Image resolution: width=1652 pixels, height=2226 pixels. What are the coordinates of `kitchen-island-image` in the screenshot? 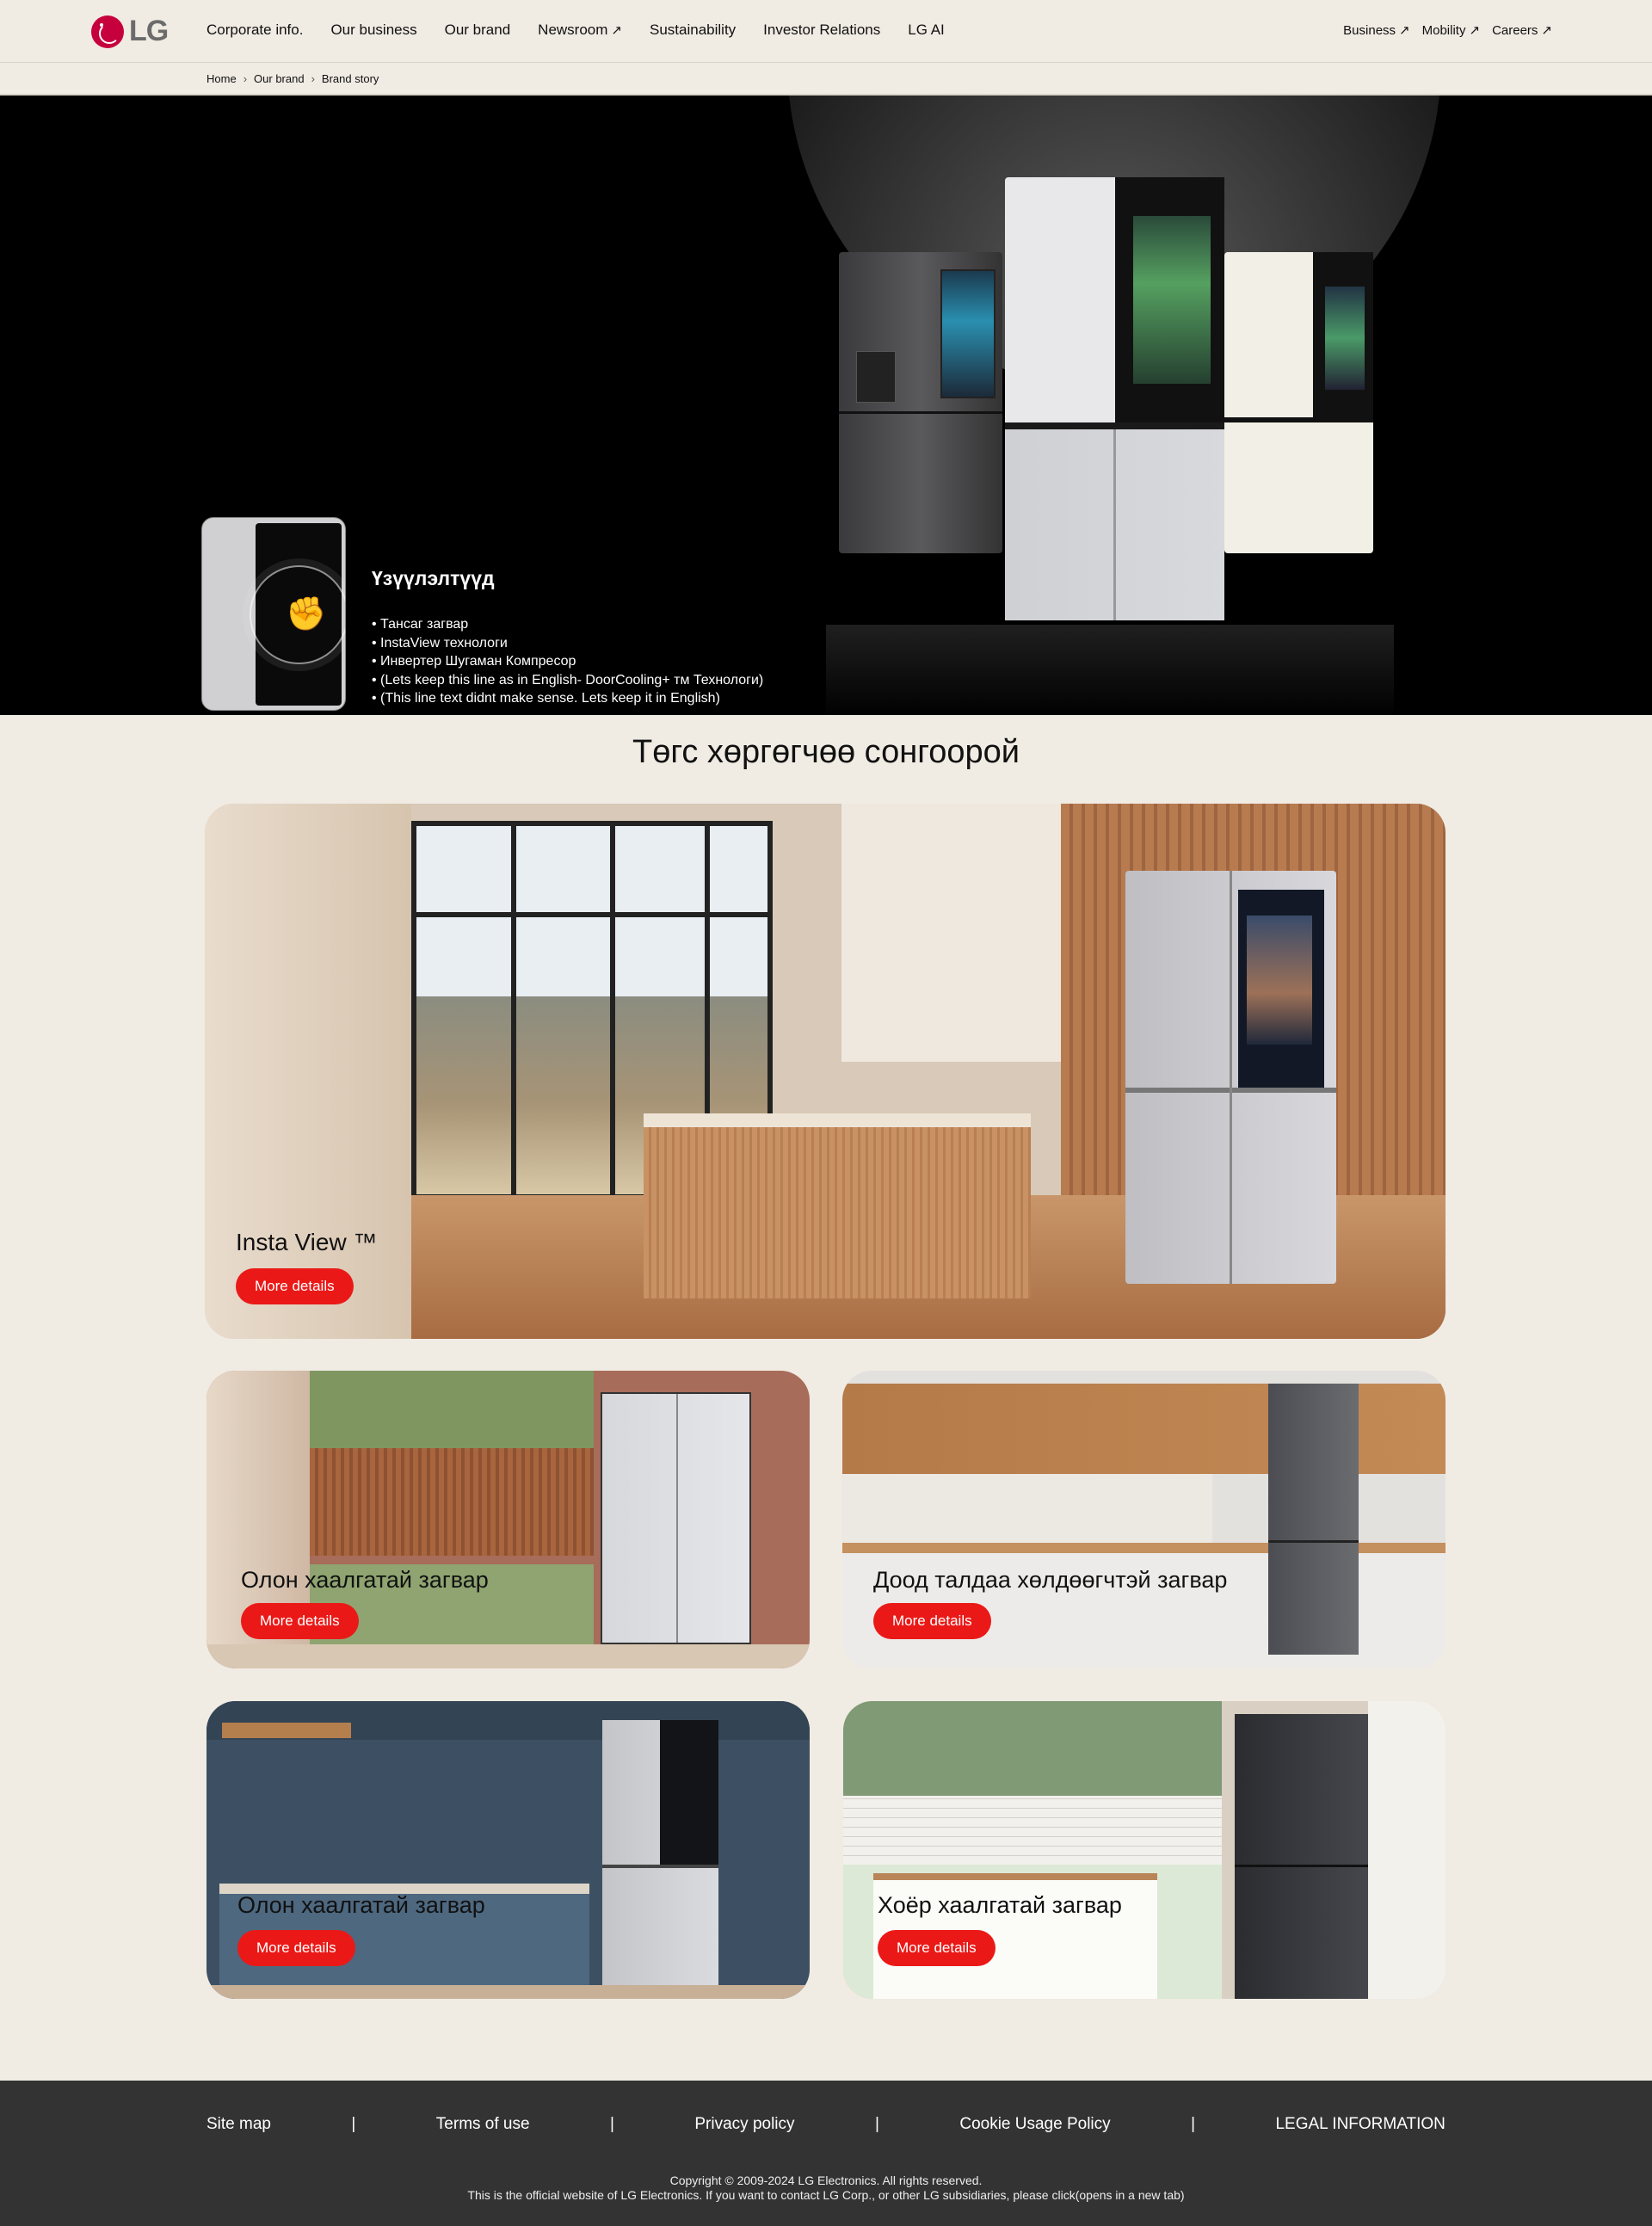 It's located at (837, 1205).